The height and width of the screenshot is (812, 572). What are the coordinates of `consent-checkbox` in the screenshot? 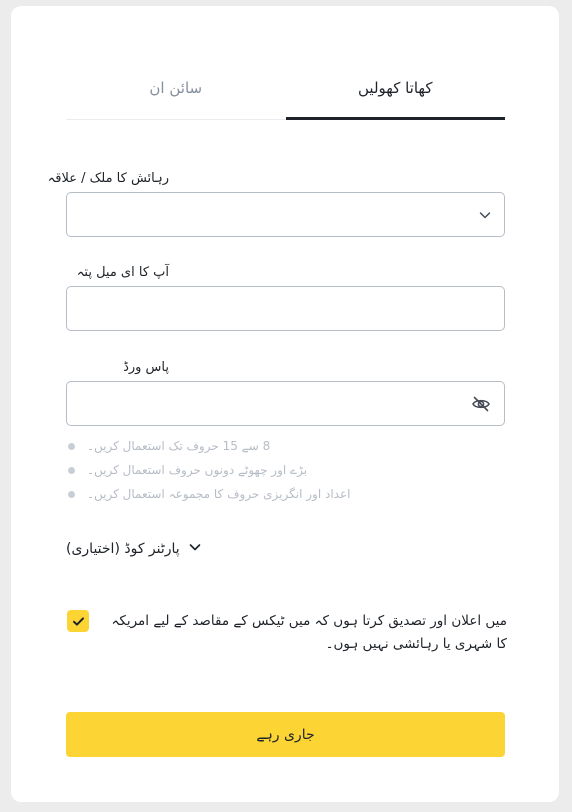 It's located at (78, 621).